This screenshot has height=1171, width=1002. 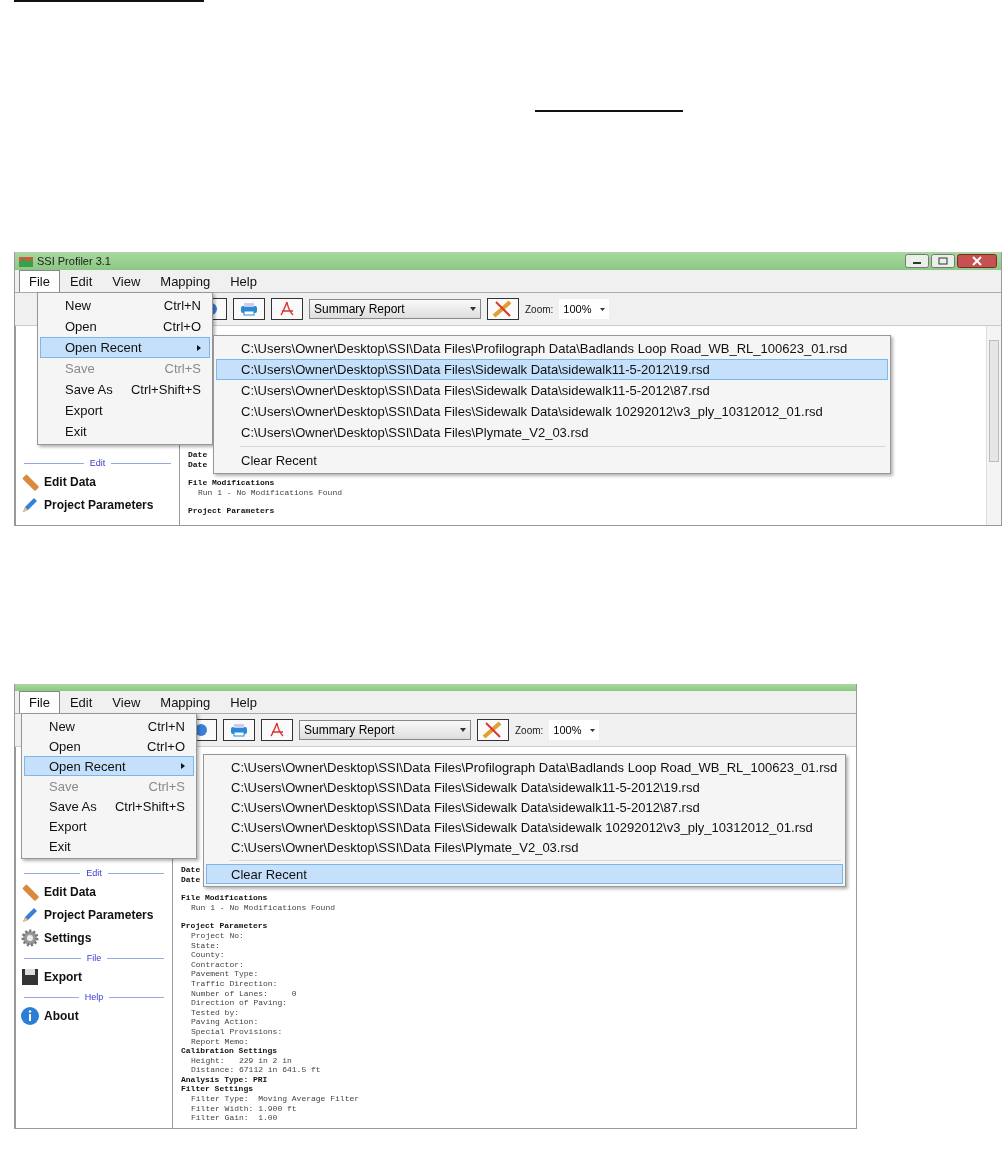 I want to click on info-icon, so click(x=30, y=1015).